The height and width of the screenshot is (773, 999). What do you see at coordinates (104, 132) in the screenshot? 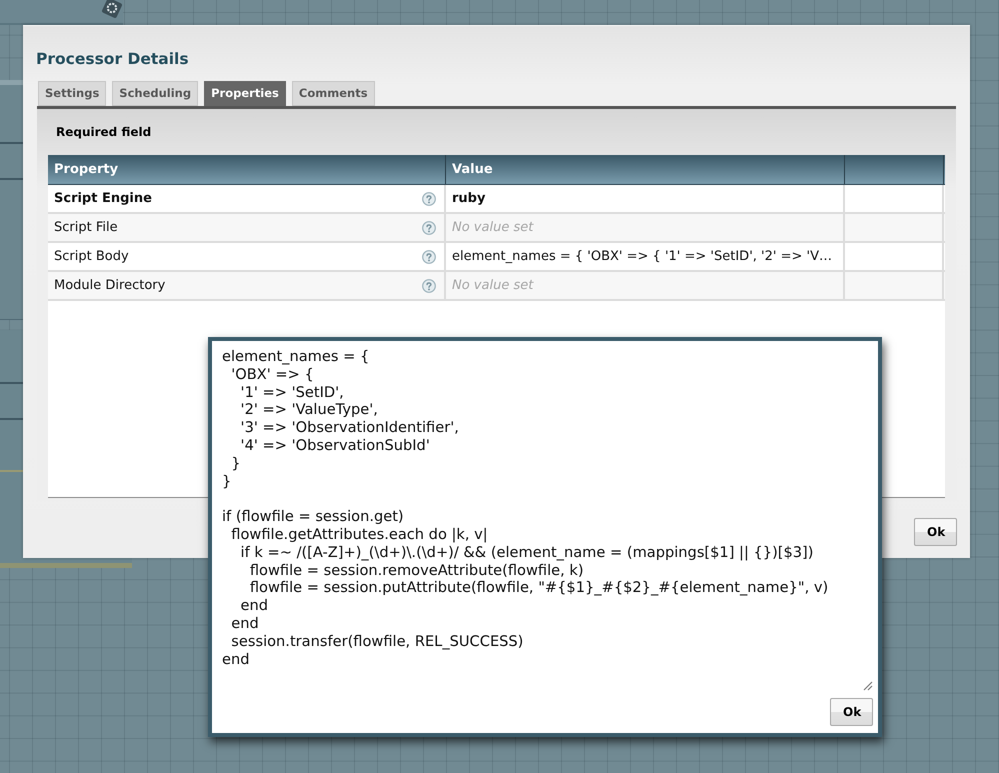
I see `required-field-label: Required field` at bounding box center [104, 132].